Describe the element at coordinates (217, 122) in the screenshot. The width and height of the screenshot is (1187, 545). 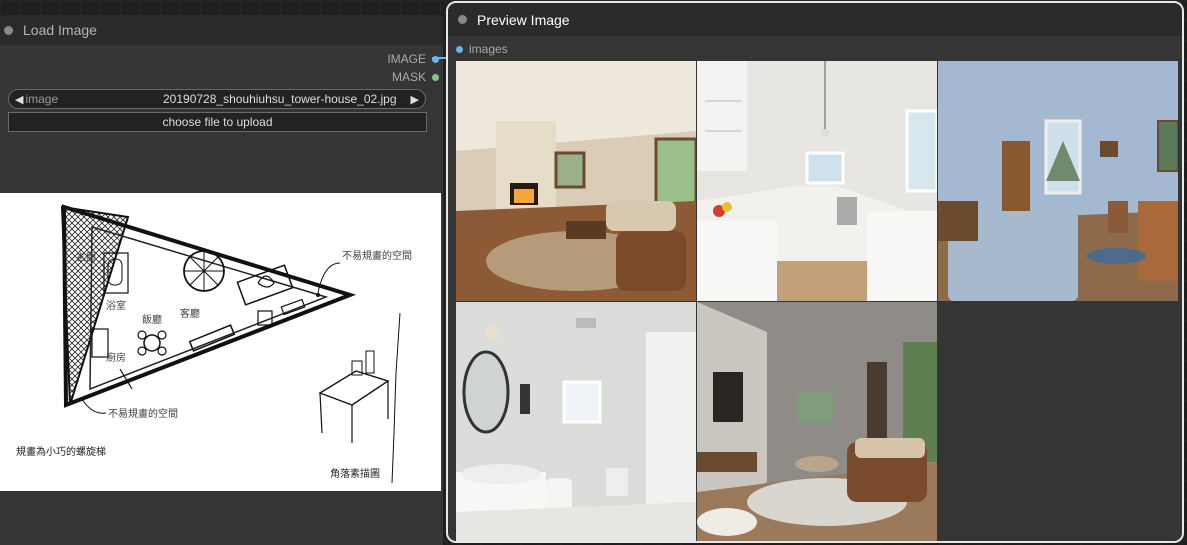
I see `upload-button: choose file to upload` at that location.